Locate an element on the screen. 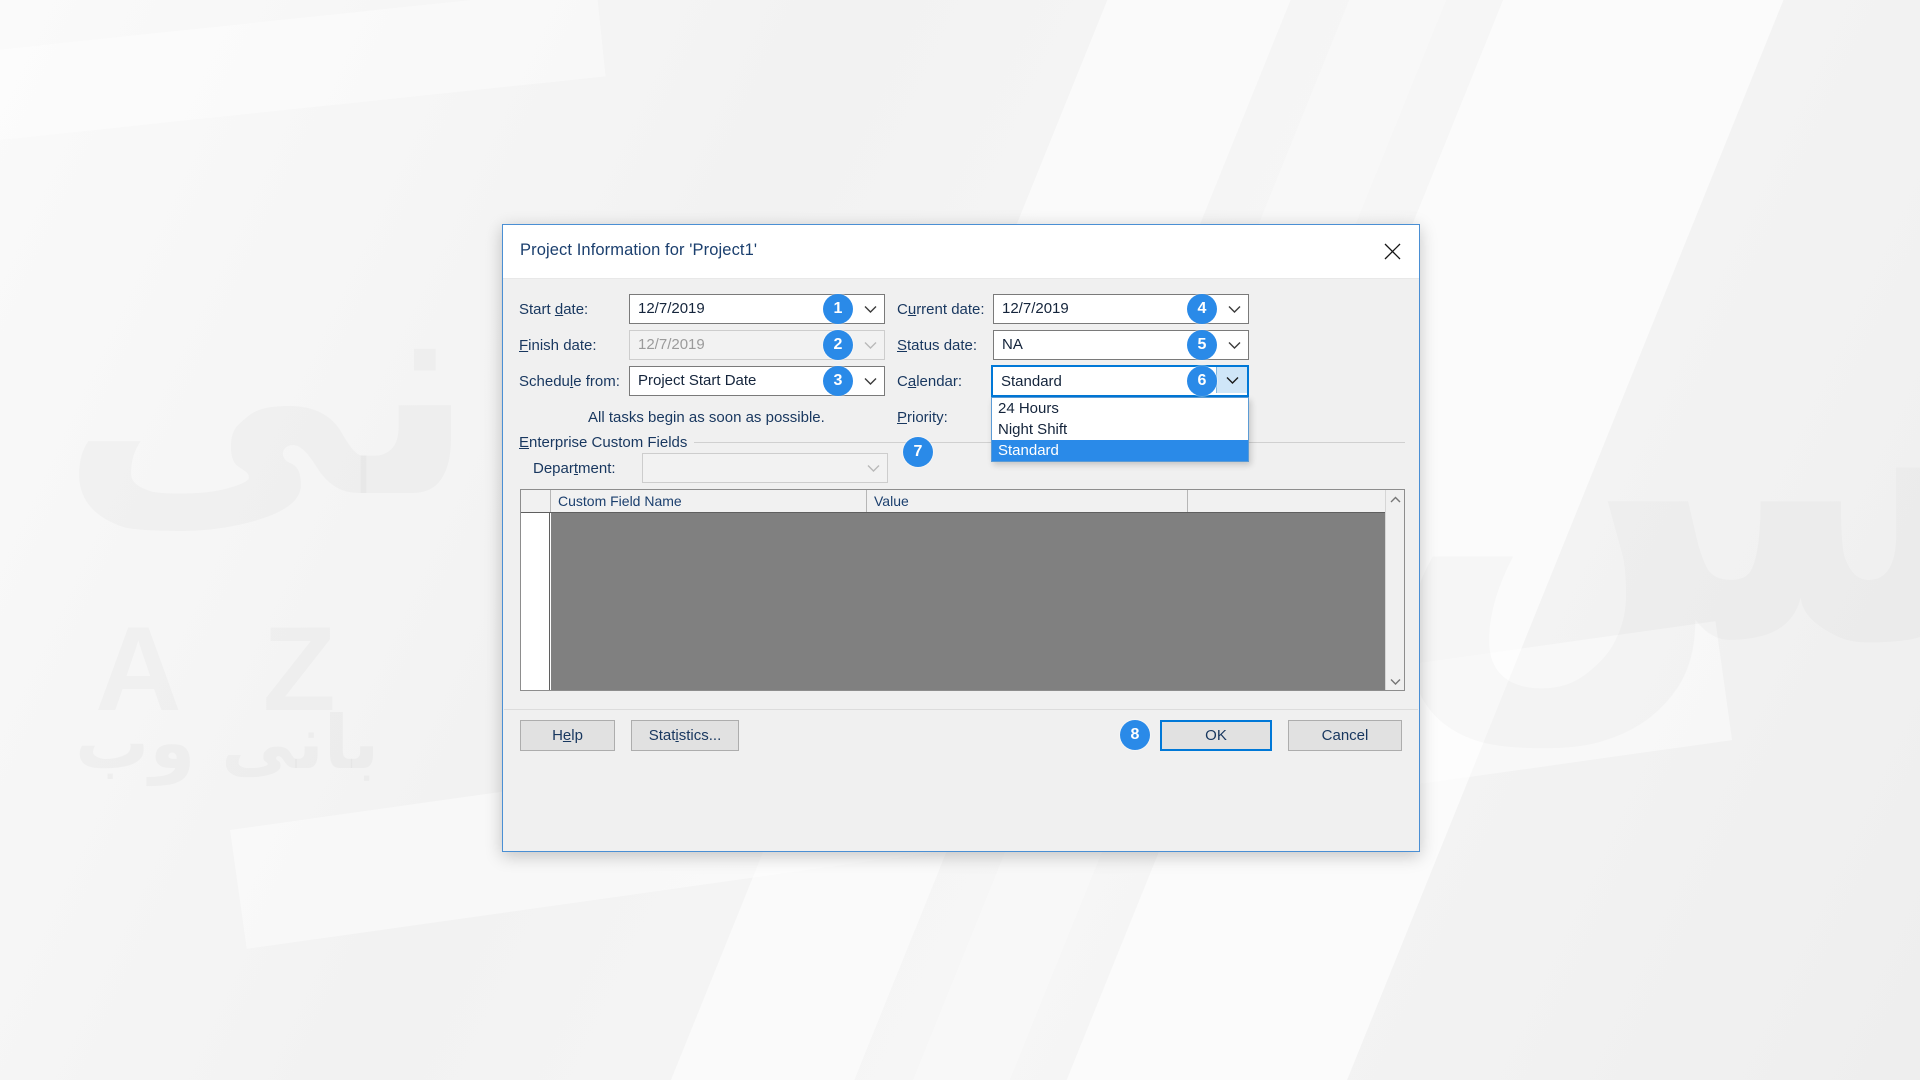 The image size is (1920, 1080). callout-badge-7: 7 is located at coordinates (918, 452).